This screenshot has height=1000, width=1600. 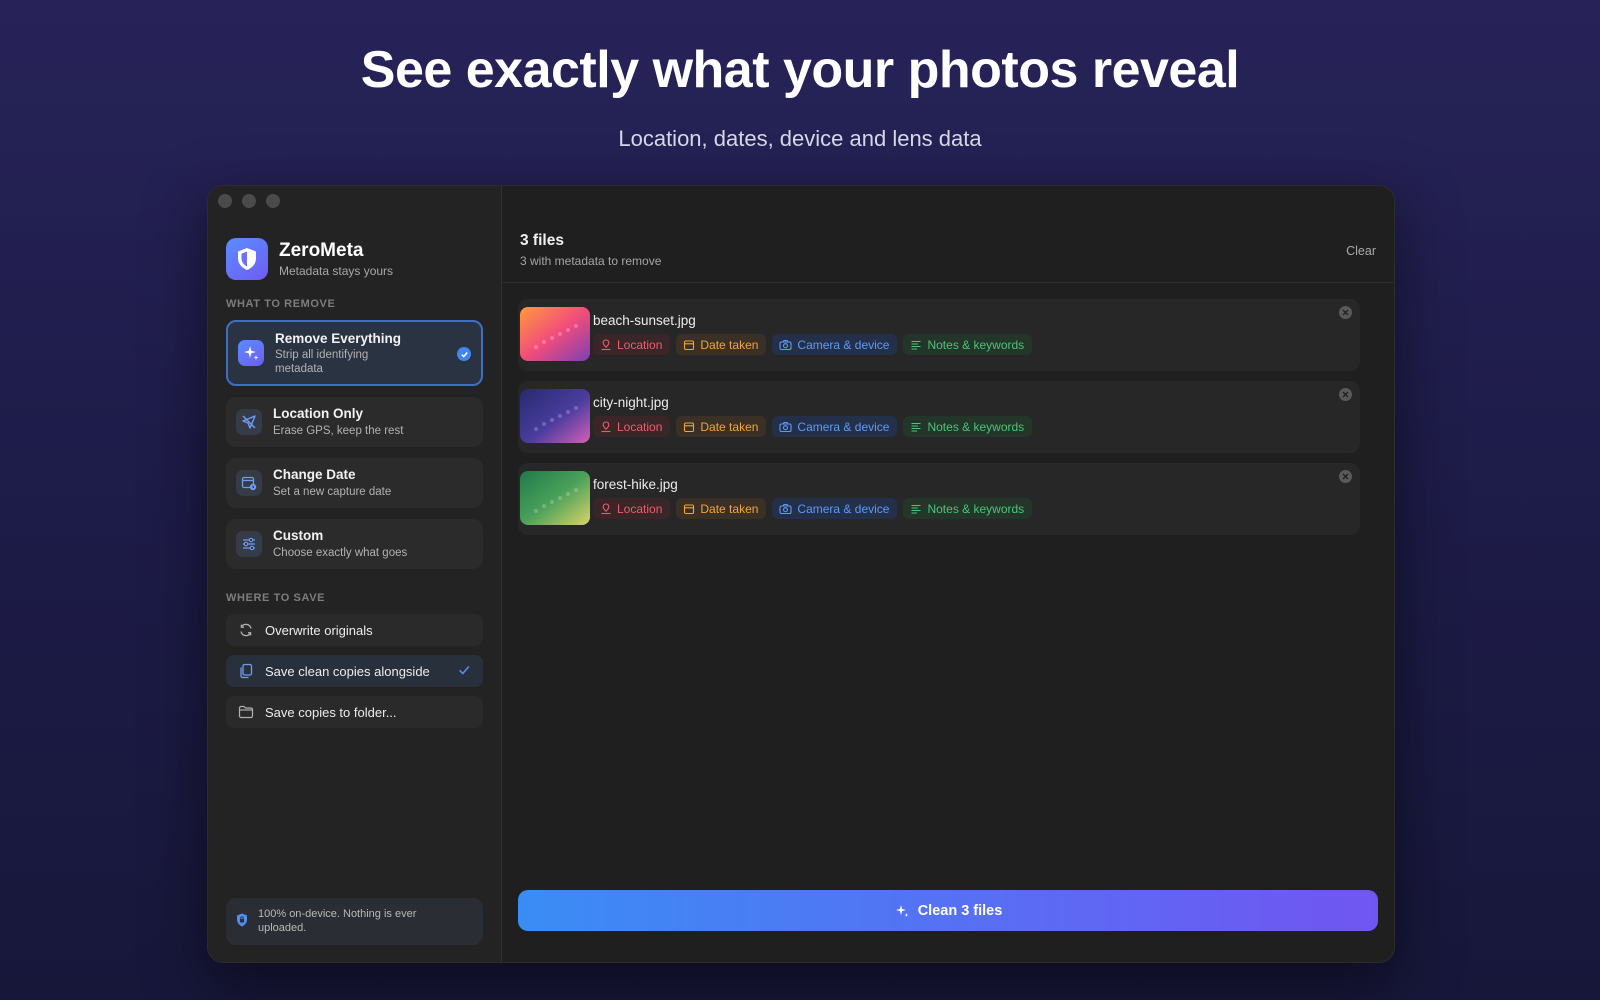 What do you see at coordinates (354, 544) in the screenshot?
I see `mode-custom: Custom Choose exactly what goes` at bounding box center [354, 544].